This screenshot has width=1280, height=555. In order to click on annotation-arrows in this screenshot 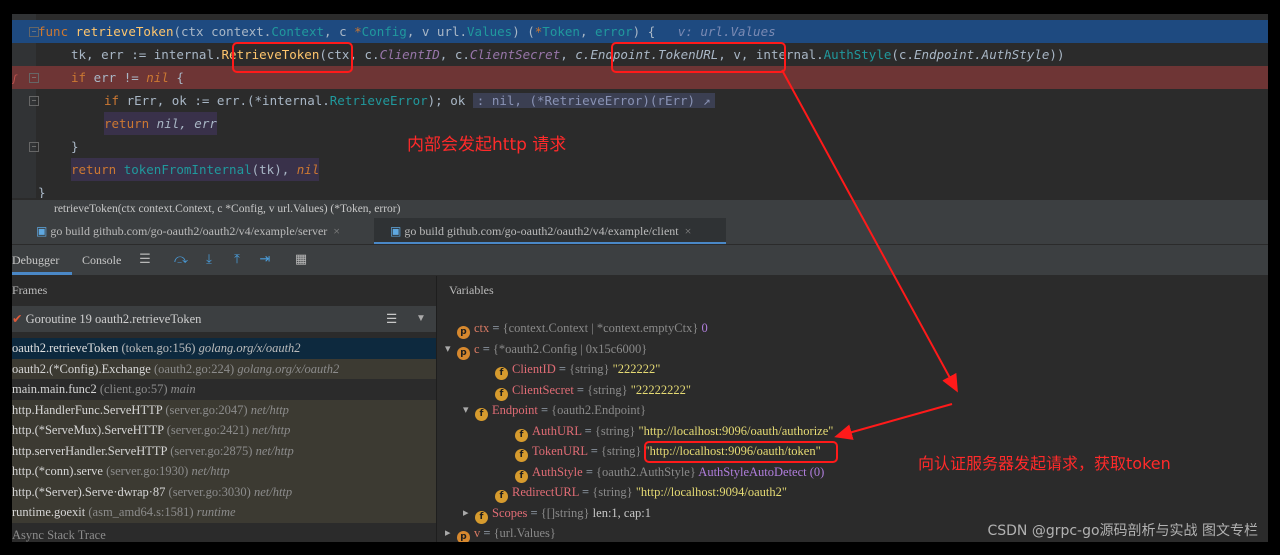, I will do `click(869, 254)`.